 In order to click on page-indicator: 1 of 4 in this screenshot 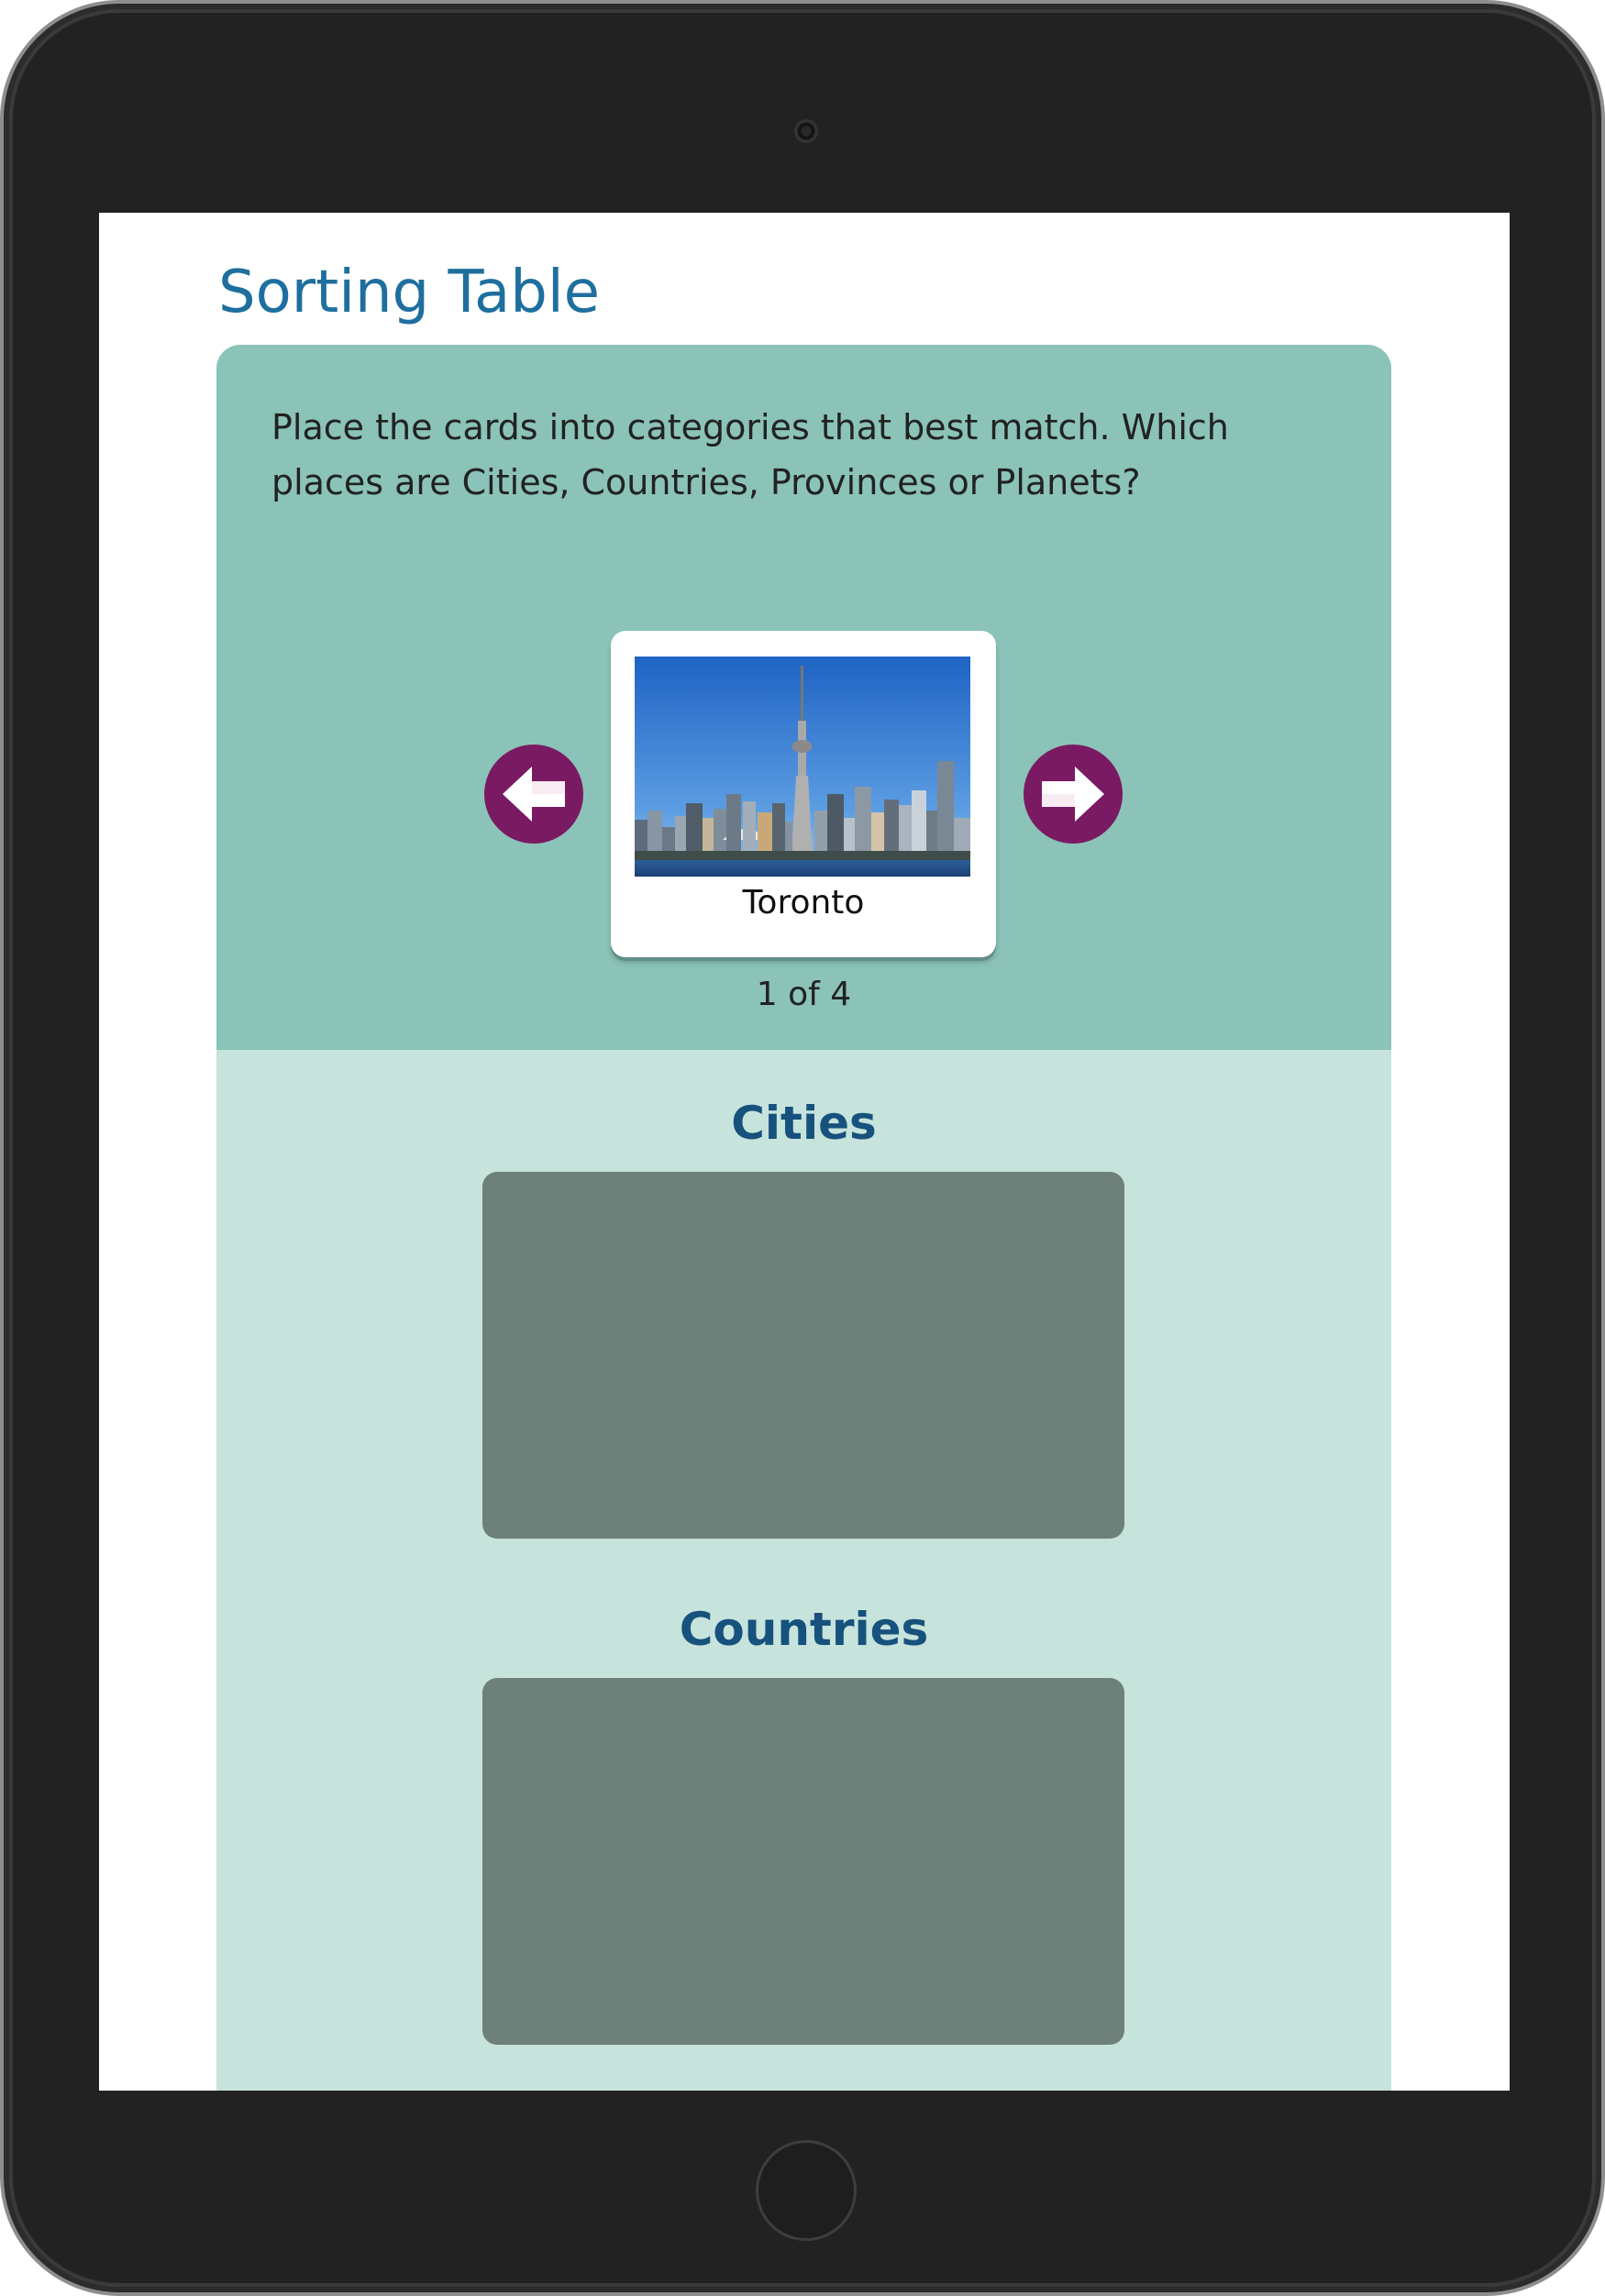, I will do `click(804, 994)`.